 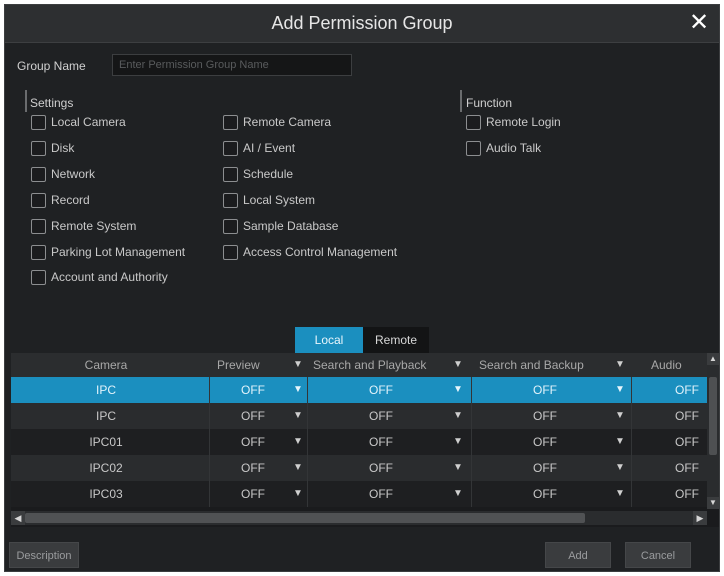 I want to click on group-name-input, so click(x=232, y=65).